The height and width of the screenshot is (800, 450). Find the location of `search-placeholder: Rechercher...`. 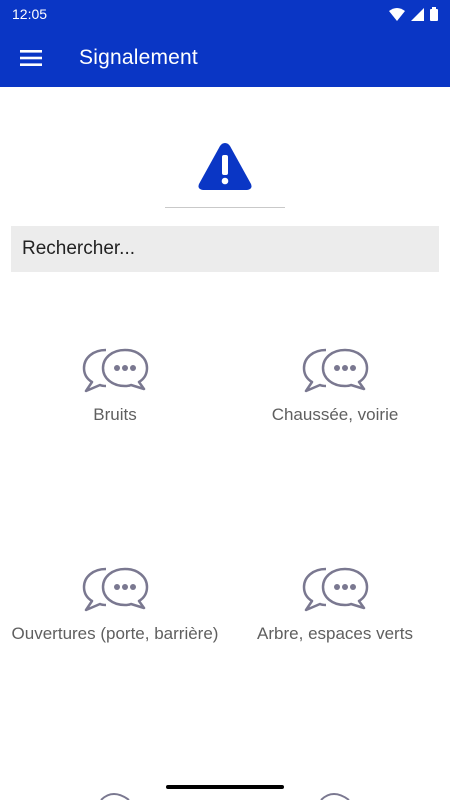

search-placeholder: Rechercher... is located at coordinates (78, 248).